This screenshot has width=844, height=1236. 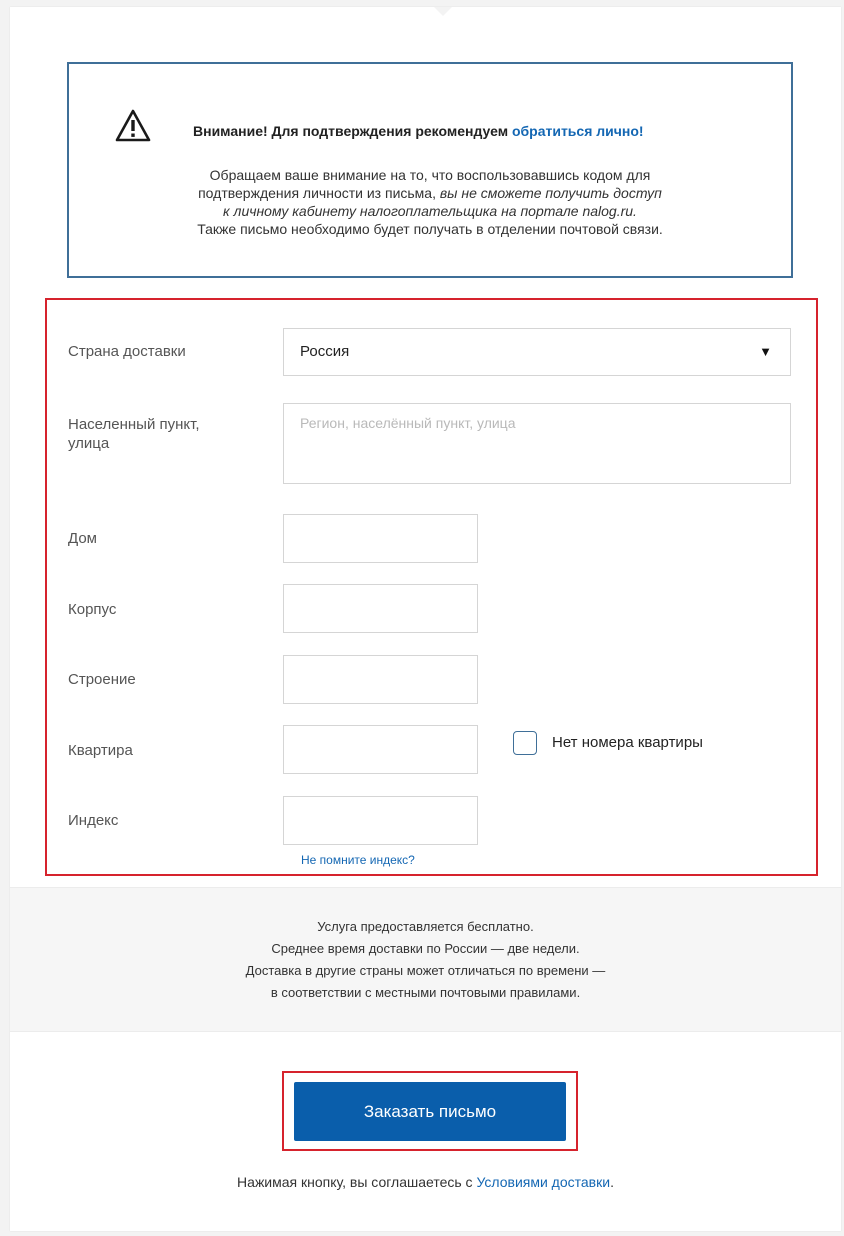 I want to click on agreement-suffix: ., so click(x=612, y=1182).